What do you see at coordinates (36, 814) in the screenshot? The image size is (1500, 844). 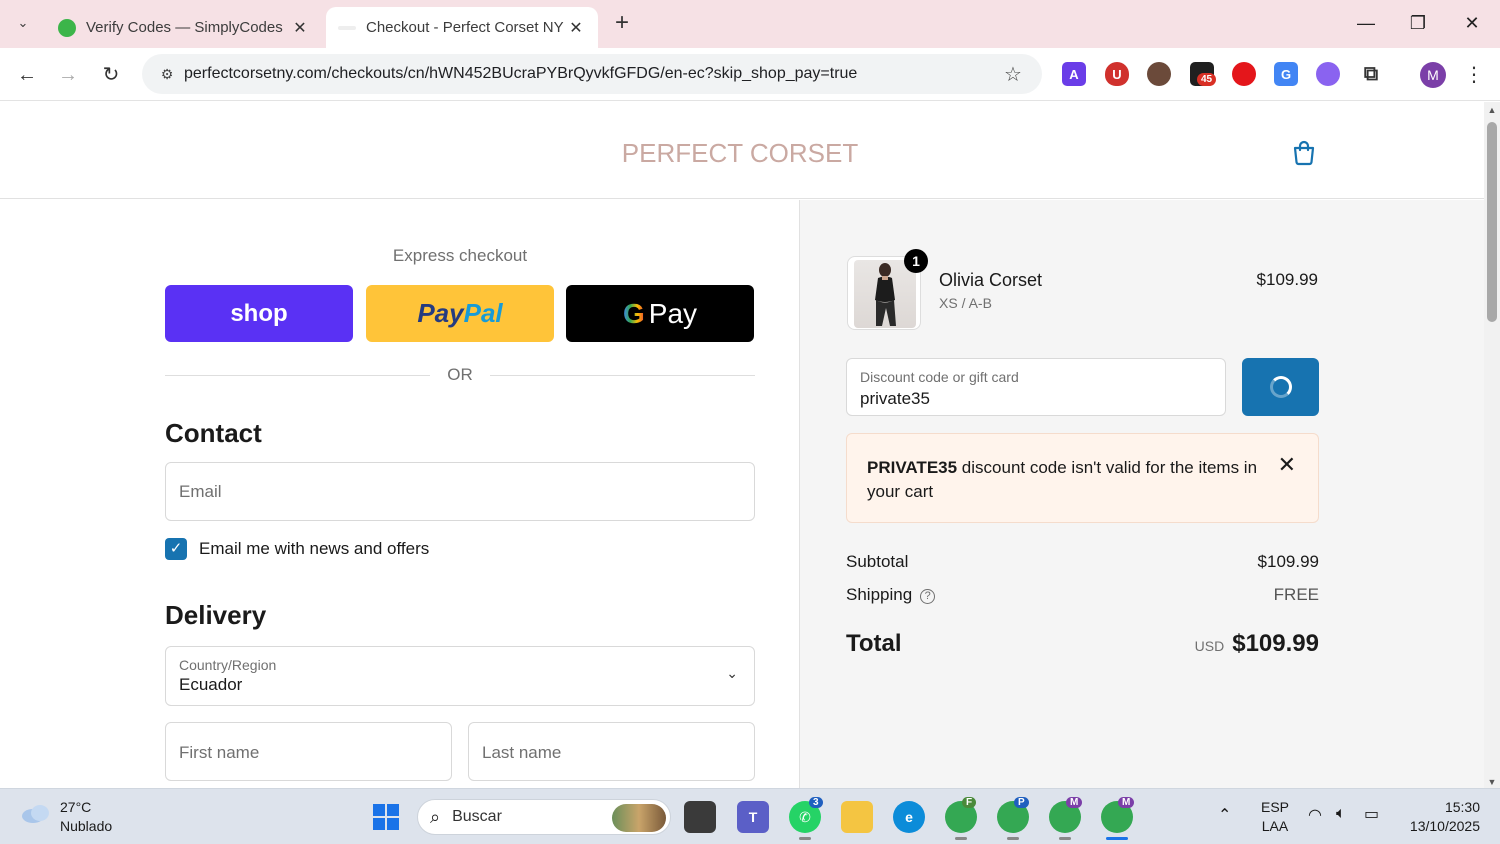 I see `cloud-weather-icon` at bounding box center [36, 814].